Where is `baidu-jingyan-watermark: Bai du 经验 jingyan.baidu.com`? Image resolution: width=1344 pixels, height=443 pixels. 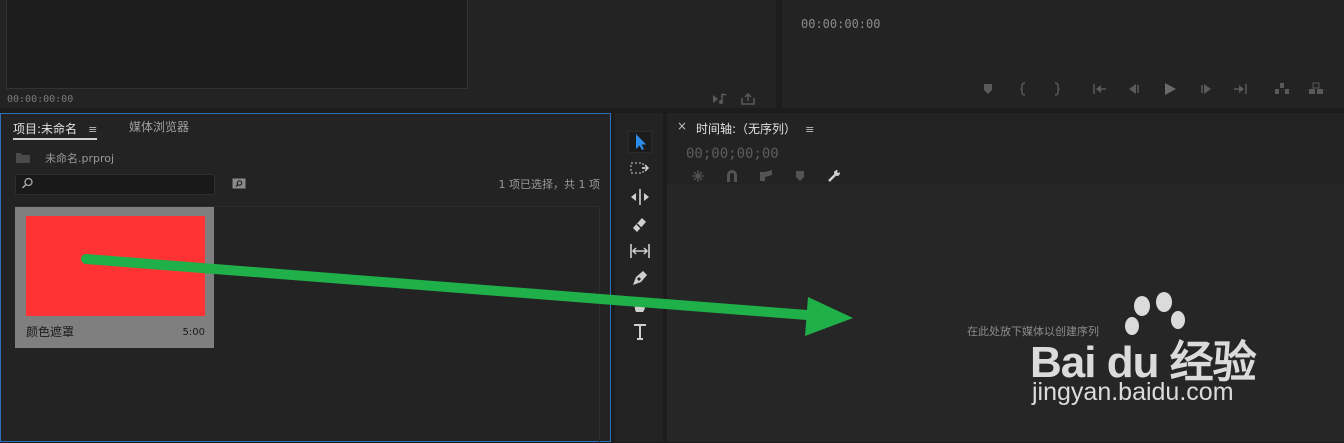 baidu-jingyan-watermark: Bai du 经验 jingyan.baidu.com is located at coordinates (1160, 352).